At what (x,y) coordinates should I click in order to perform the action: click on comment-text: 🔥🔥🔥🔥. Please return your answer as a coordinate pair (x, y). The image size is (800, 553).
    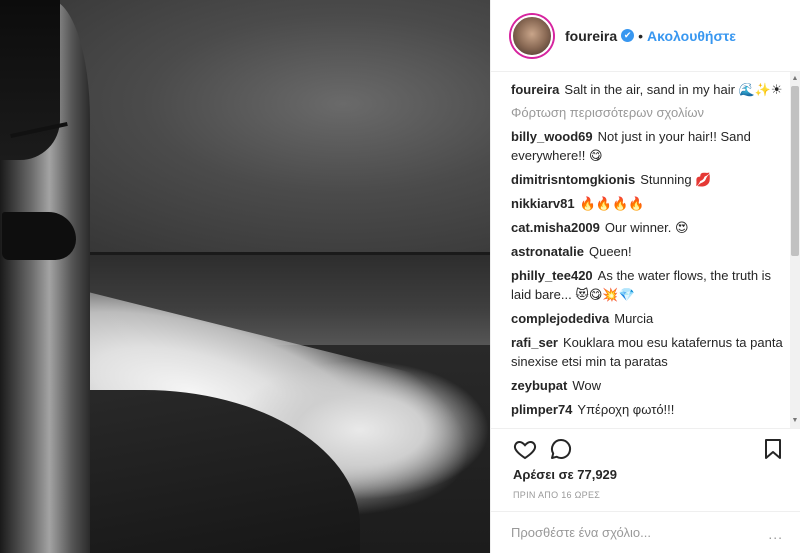
    Looking at the image, I should click on (612, 203).